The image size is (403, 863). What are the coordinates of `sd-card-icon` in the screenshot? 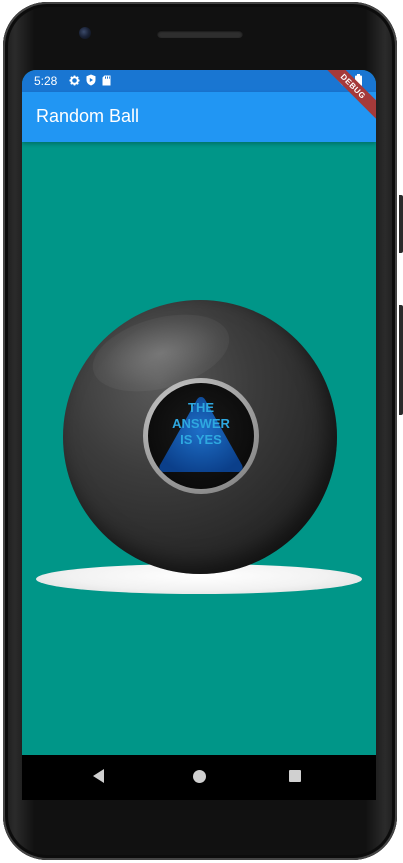 It's located at (106, 80).